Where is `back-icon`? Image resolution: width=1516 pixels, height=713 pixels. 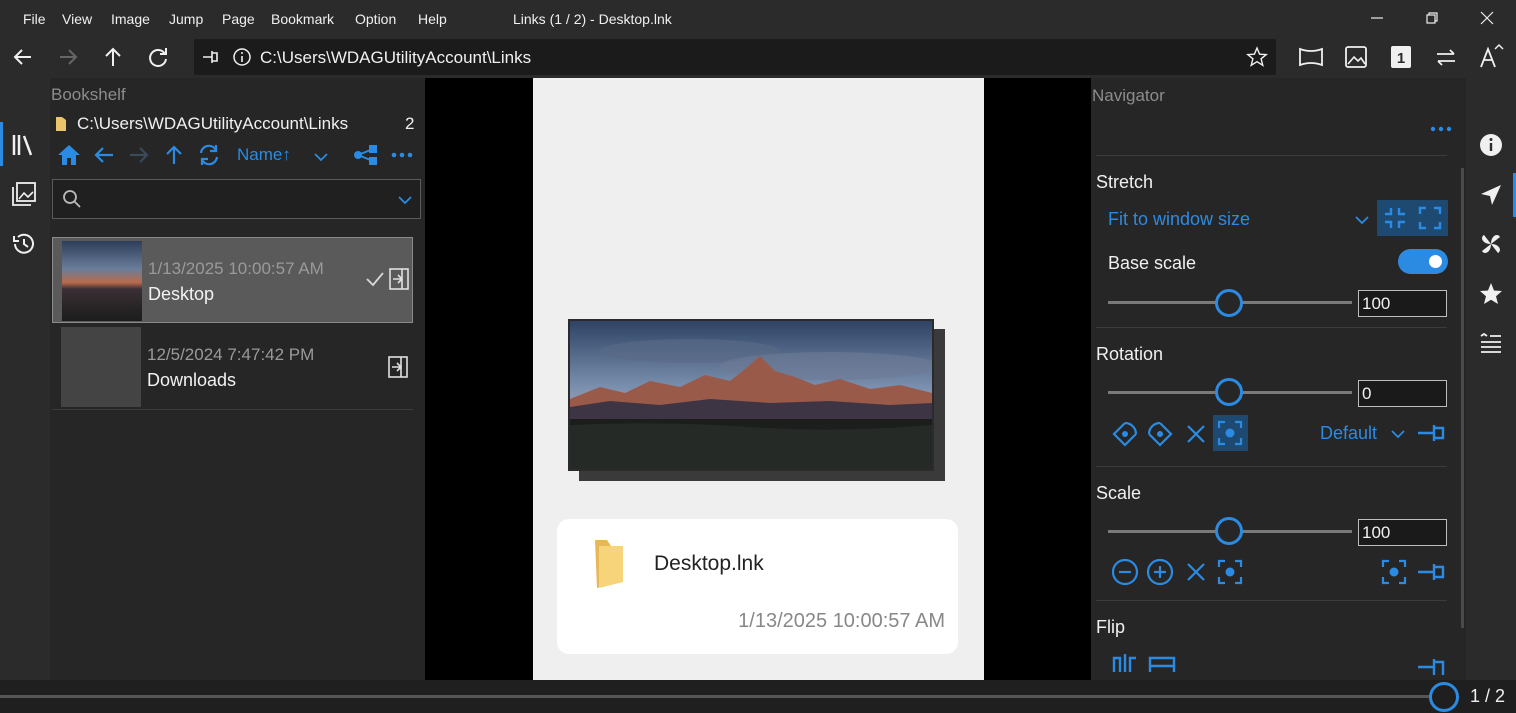 back-icon is located at coordinates (23, 57).